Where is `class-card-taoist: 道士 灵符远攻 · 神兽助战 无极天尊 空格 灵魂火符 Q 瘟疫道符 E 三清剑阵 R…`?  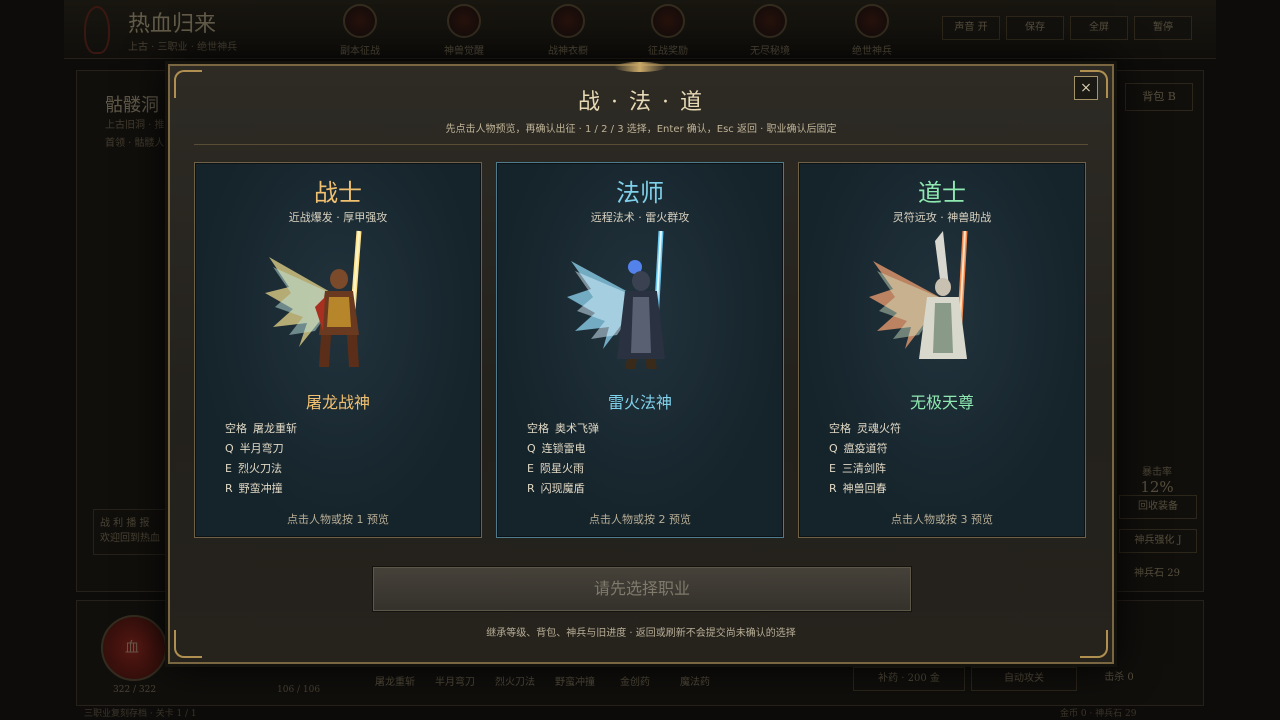
class-card-taoist: 道士 灵符远攻 · 神兽助战 无极天尊 空格 灵魂火符 Q 瘟疫道符 E 三清剑阵 R… is located at coordinates (942, 350).